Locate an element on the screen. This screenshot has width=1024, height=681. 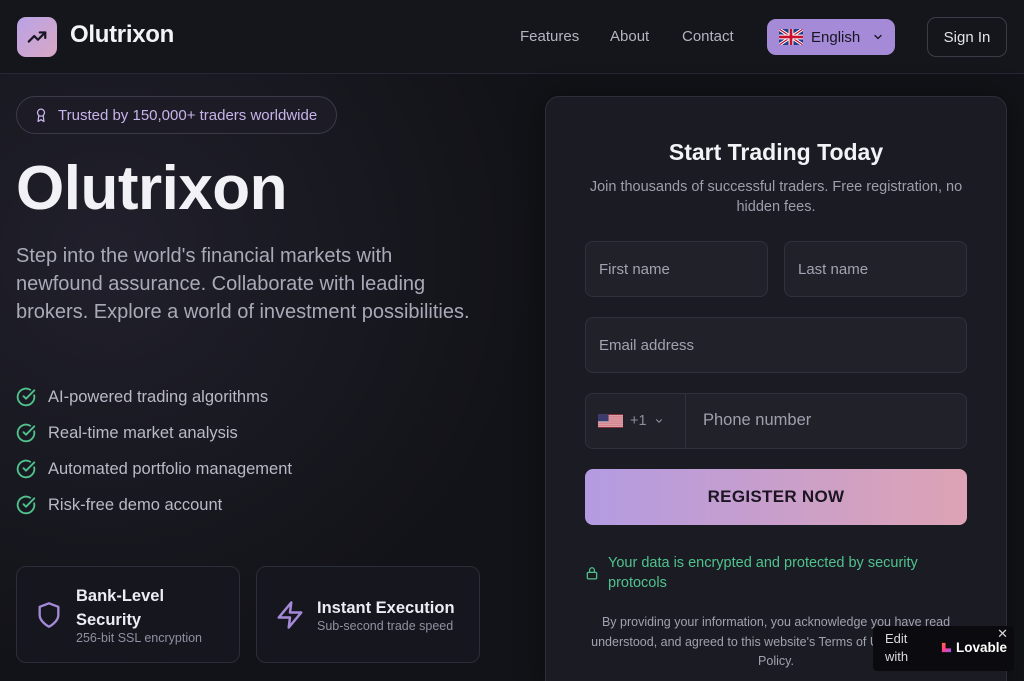
nav-about: About is located at coordinates (629, 36).